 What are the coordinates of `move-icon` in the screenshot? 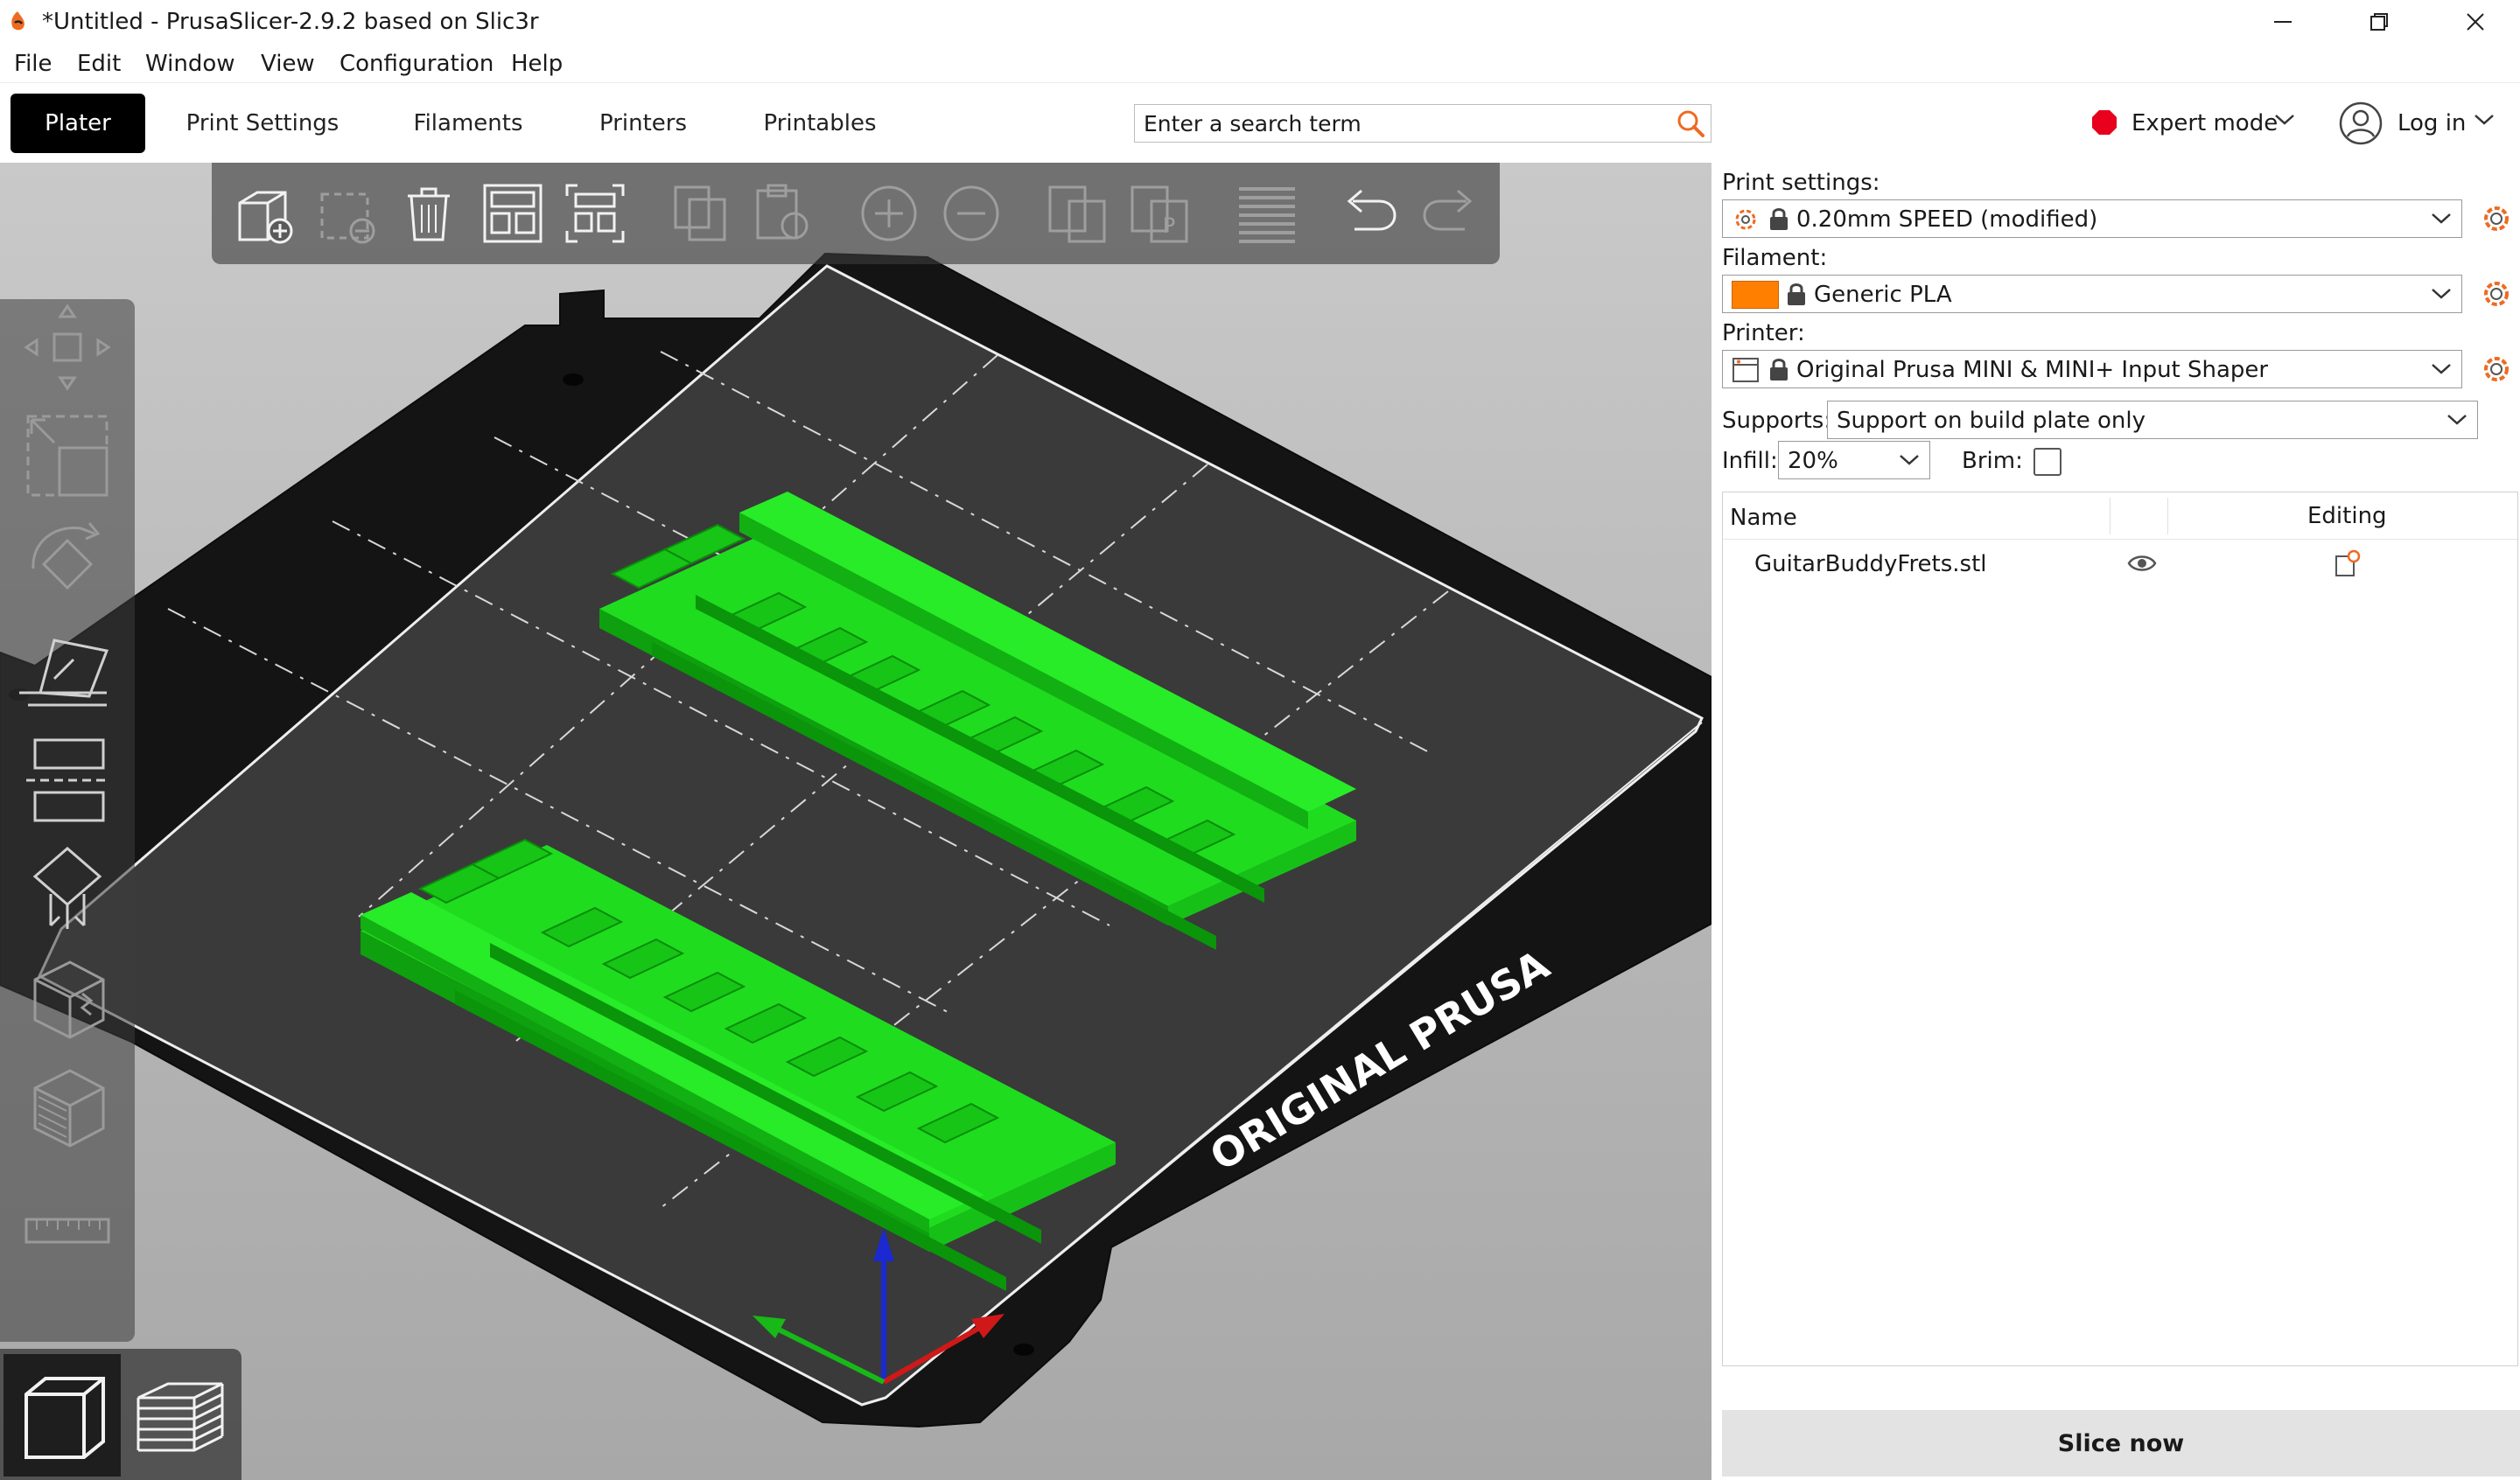 It's located at (67, 347).